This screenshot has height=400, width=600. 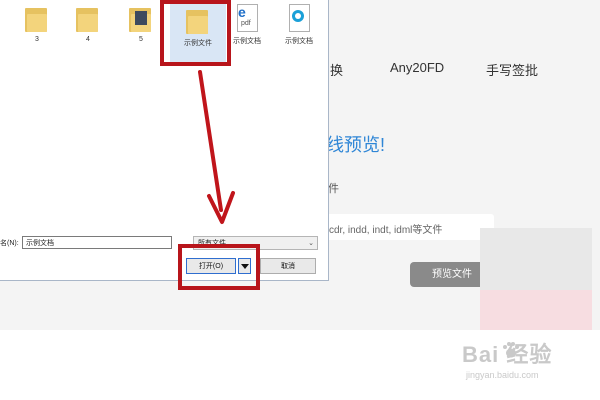 What do you see at coordinates (502, 375) in the screenshot?
I see `watermark-url: jingyan.baidu.com` at bounding box center [502, 375].